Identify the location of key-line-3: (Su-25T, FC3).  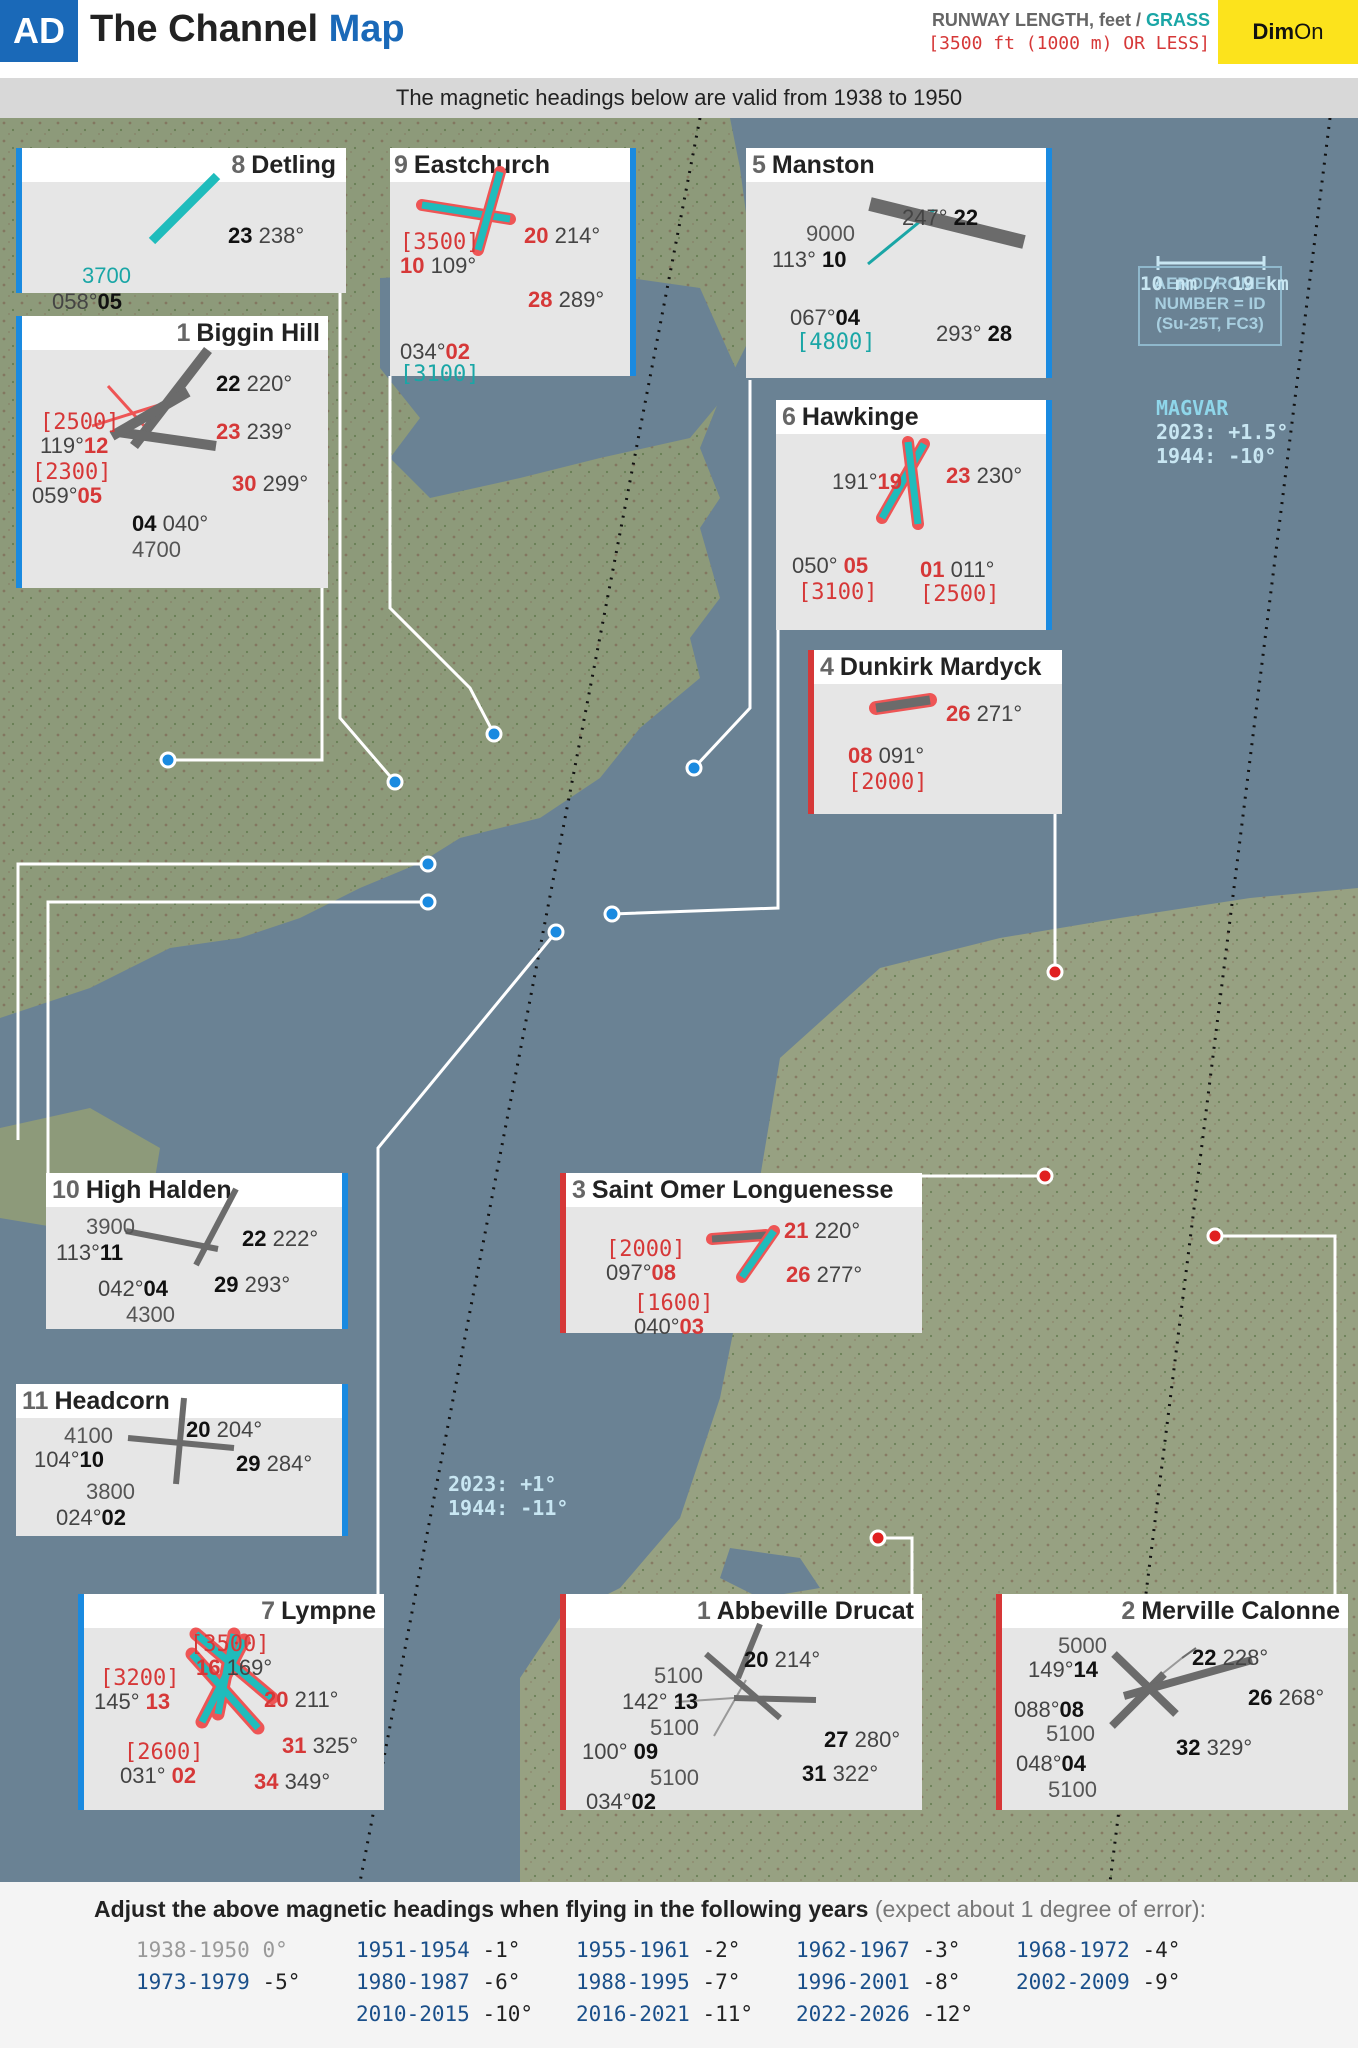
(1210, 323).